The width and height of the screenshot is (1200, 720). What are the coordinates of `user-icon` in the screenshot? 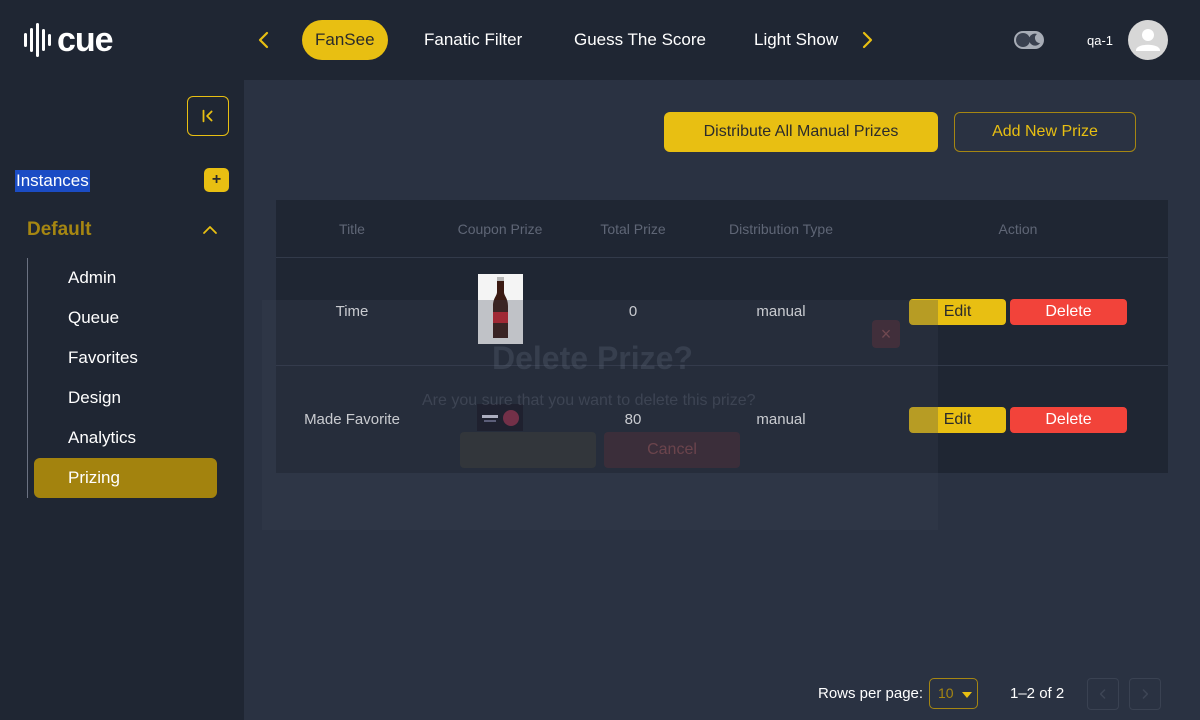 It's located at (1148, 40).